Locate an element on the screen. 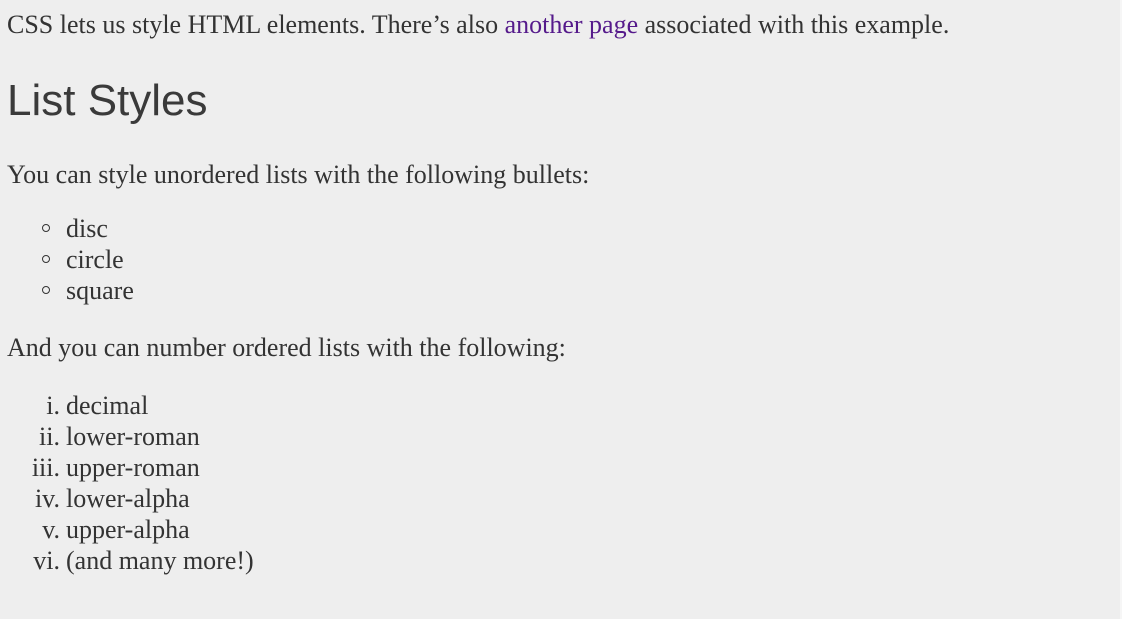  list-item: v. upper-alpha is located at coordinates (564, 529).